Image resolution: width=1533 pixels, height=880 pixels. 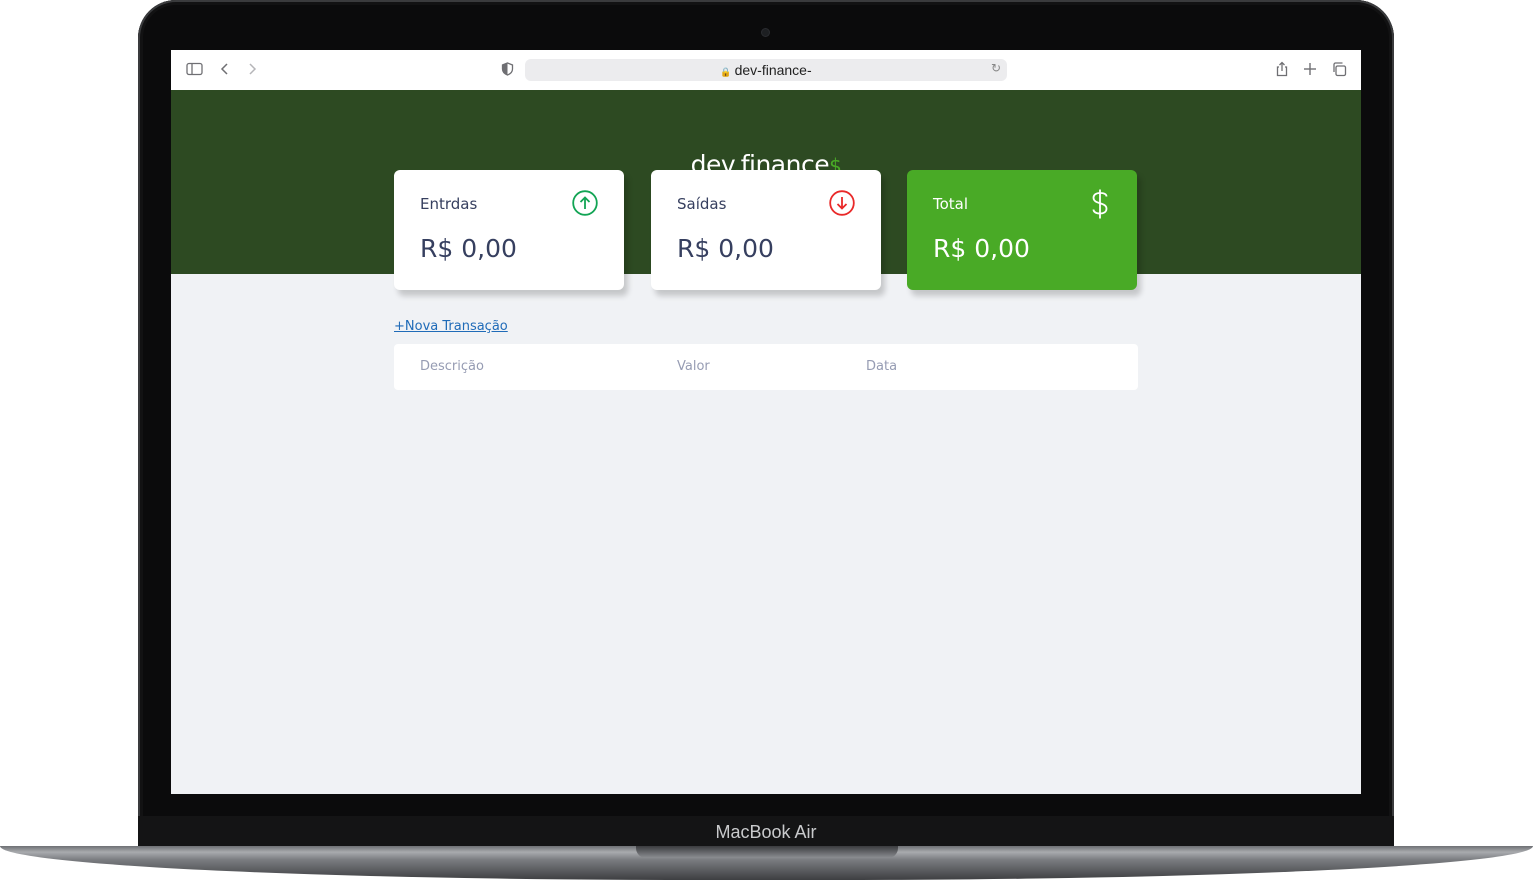 I want to click on expense-card-label: Saídas, so click(x=702, y=204).